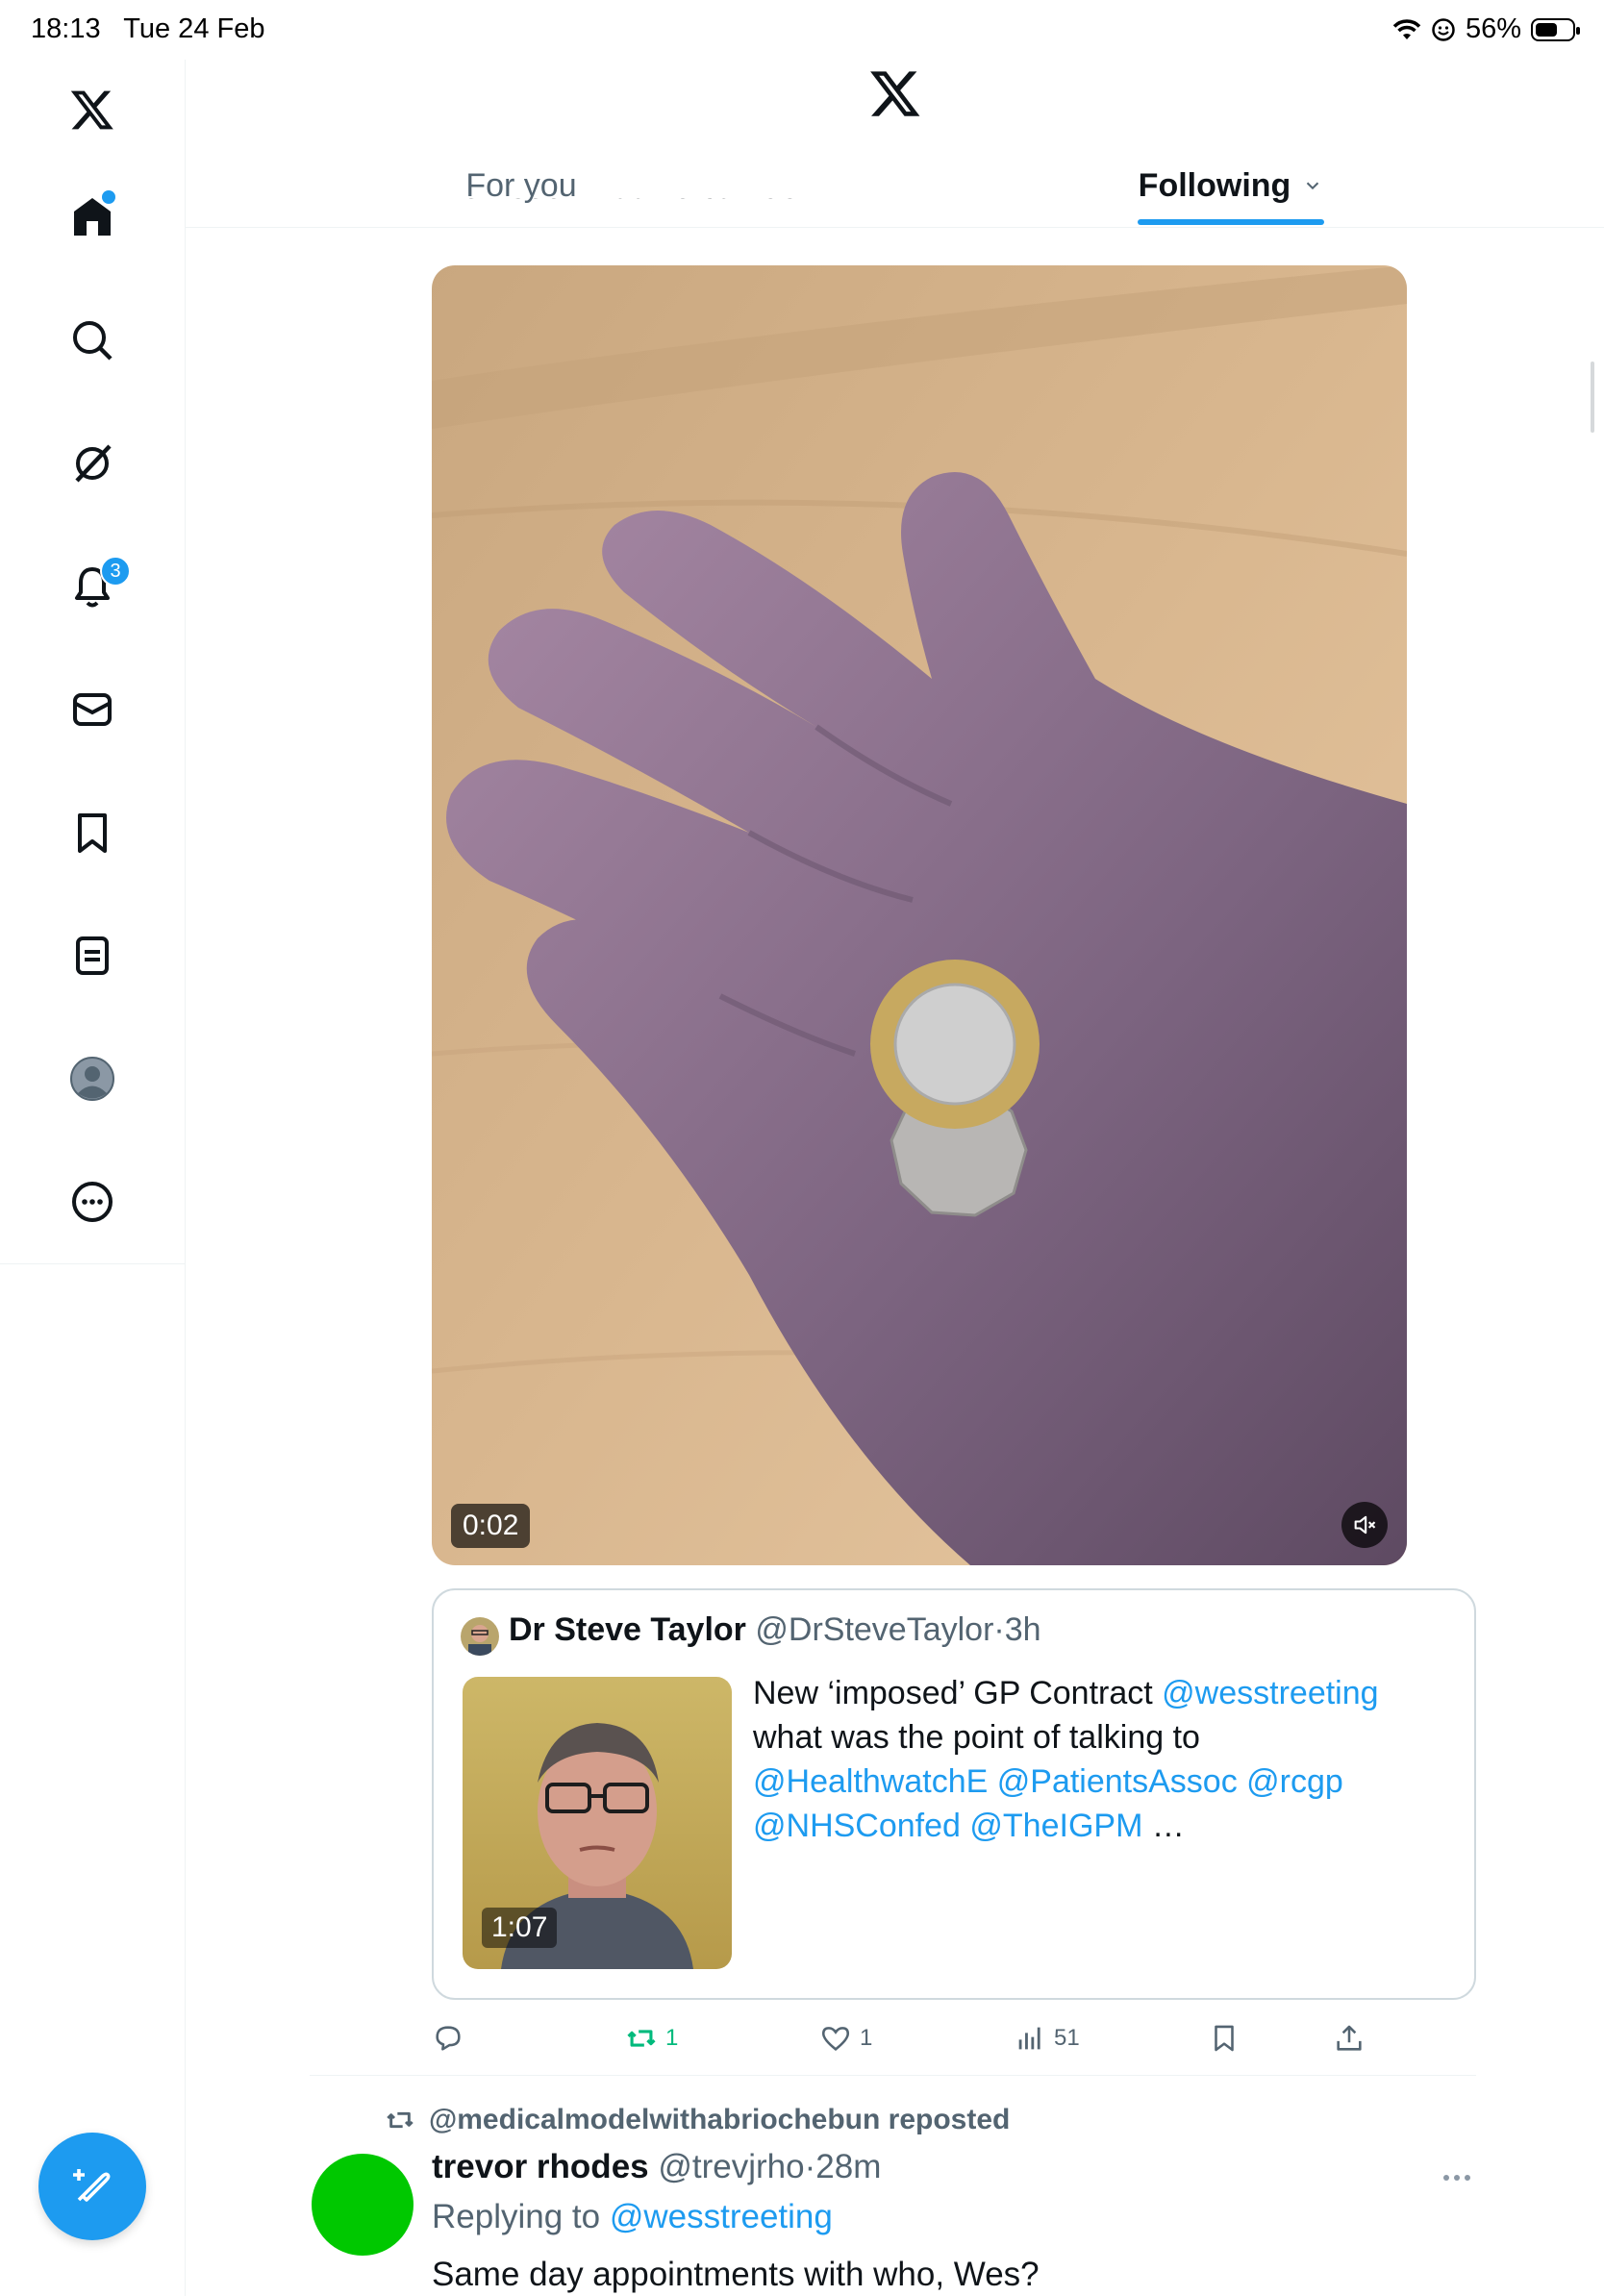 The height and width of the screenshot is (2296, 1604). What do you see at coordinates (108, 197) in the screenshot?
I see `unread-dot` at bounding box center [108, 197].